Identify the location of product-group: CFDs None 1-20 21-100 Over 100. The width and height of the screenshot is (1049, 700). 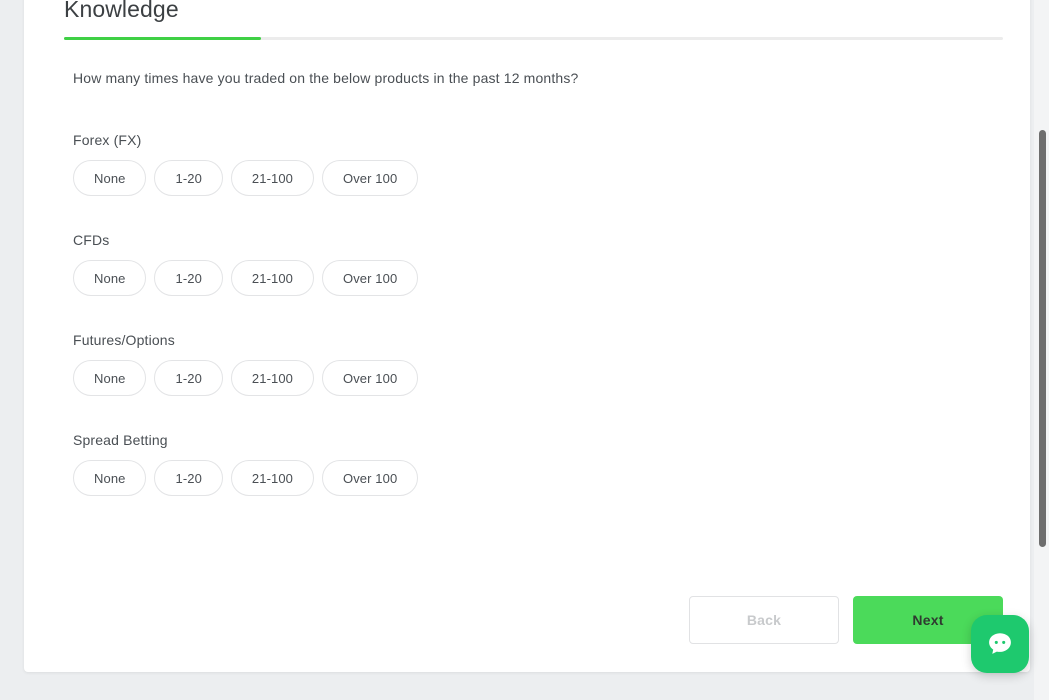
(523, 264).